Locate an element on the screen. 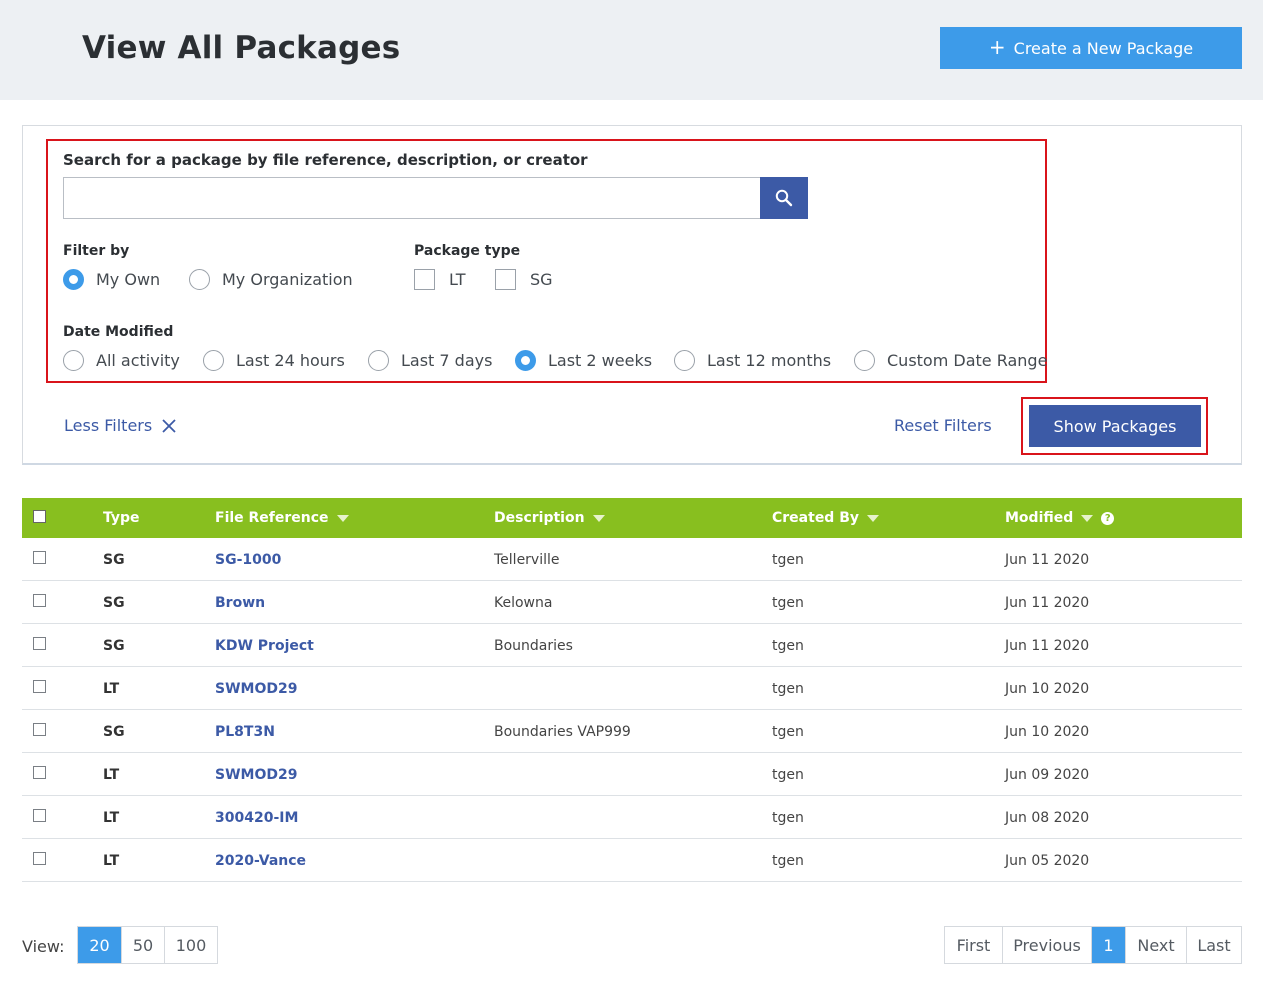  page-size-selector: 20 50 100 is located at coordinates (147, 945).